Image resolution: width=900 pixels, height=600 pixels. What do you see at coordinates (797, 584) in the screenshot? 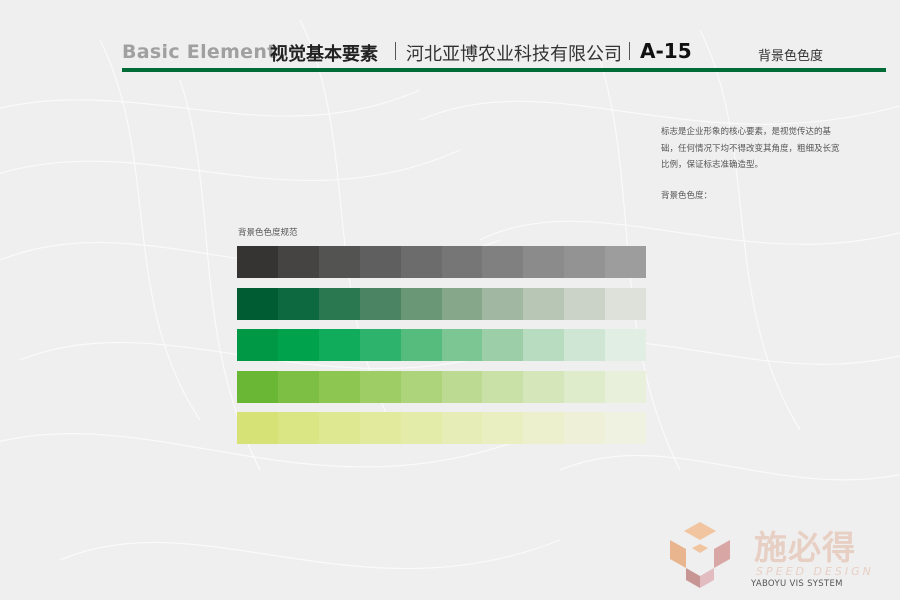
I see `footer-system-label: YABOYU VIS SYSTEM` at bounding box center [797, 584].